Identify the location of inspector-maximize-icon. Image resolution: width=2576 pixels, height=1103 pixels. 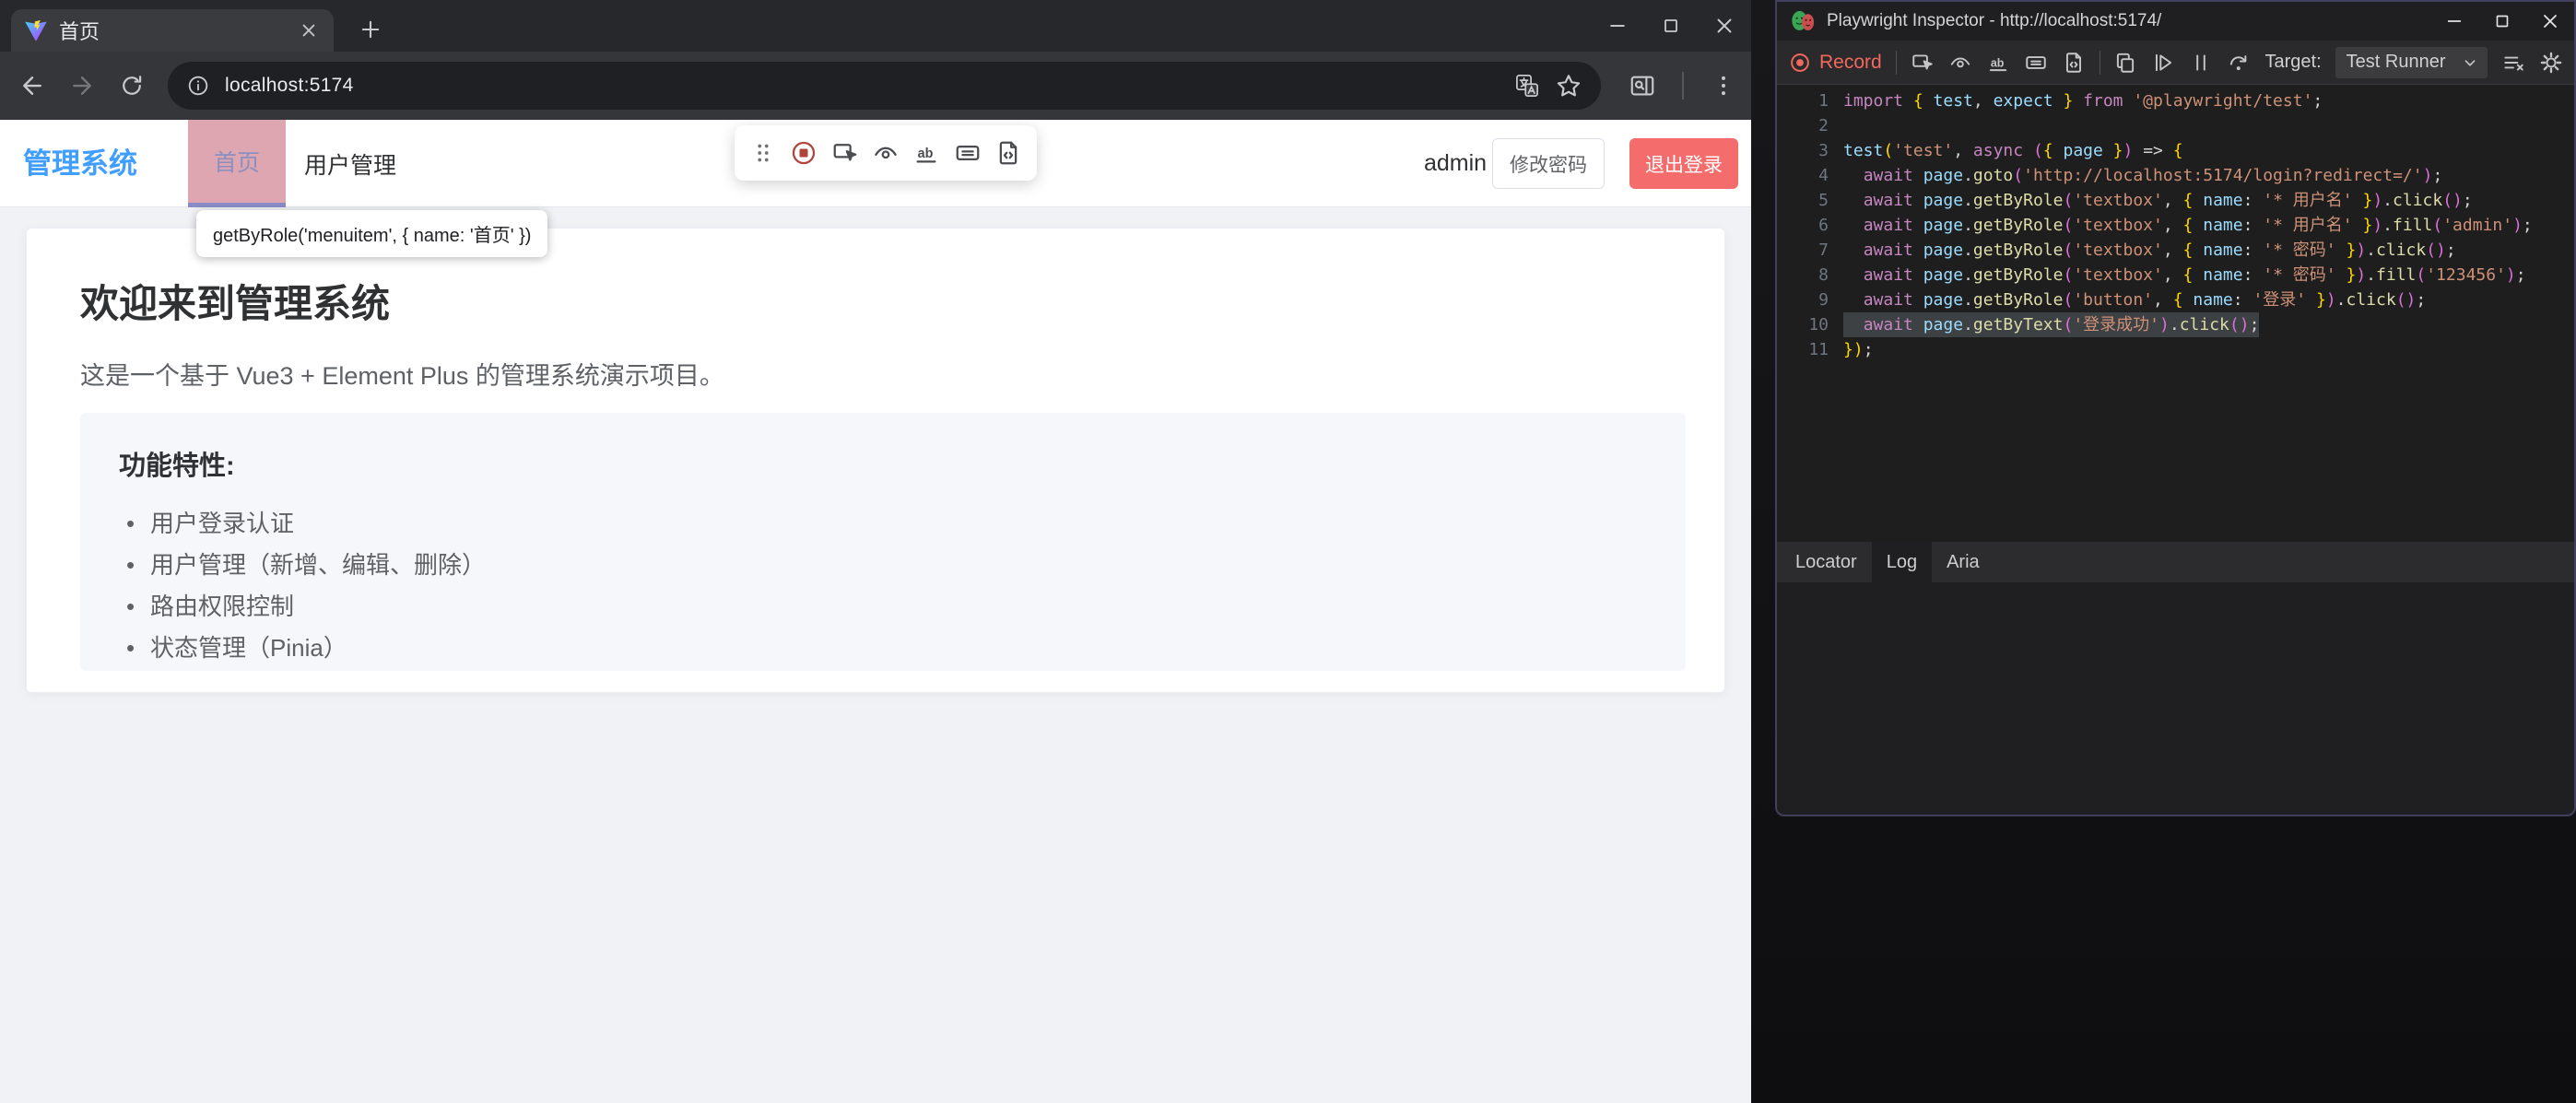
(2502, 21).